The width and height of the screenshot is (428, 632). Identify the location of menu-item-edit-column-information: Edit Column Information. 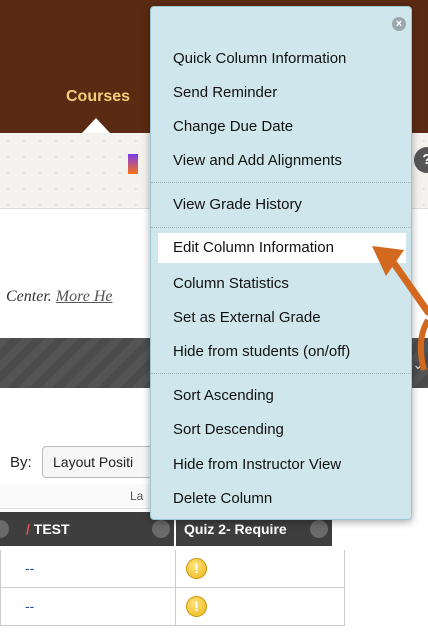
(282, 248).